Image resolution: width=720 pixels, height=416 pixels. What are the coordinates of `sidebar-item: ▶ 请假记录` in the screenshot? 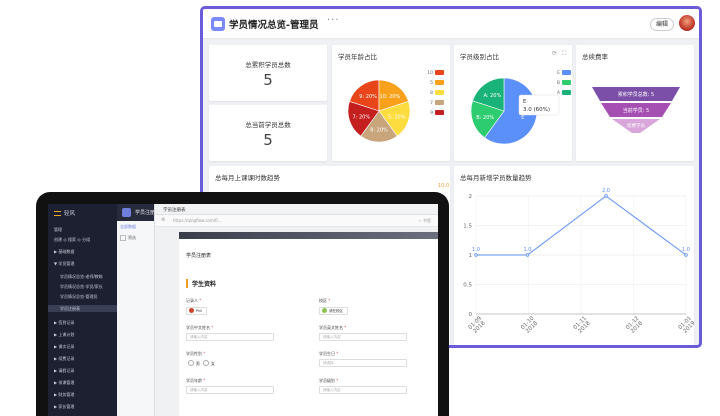 It's located at (64, 371).